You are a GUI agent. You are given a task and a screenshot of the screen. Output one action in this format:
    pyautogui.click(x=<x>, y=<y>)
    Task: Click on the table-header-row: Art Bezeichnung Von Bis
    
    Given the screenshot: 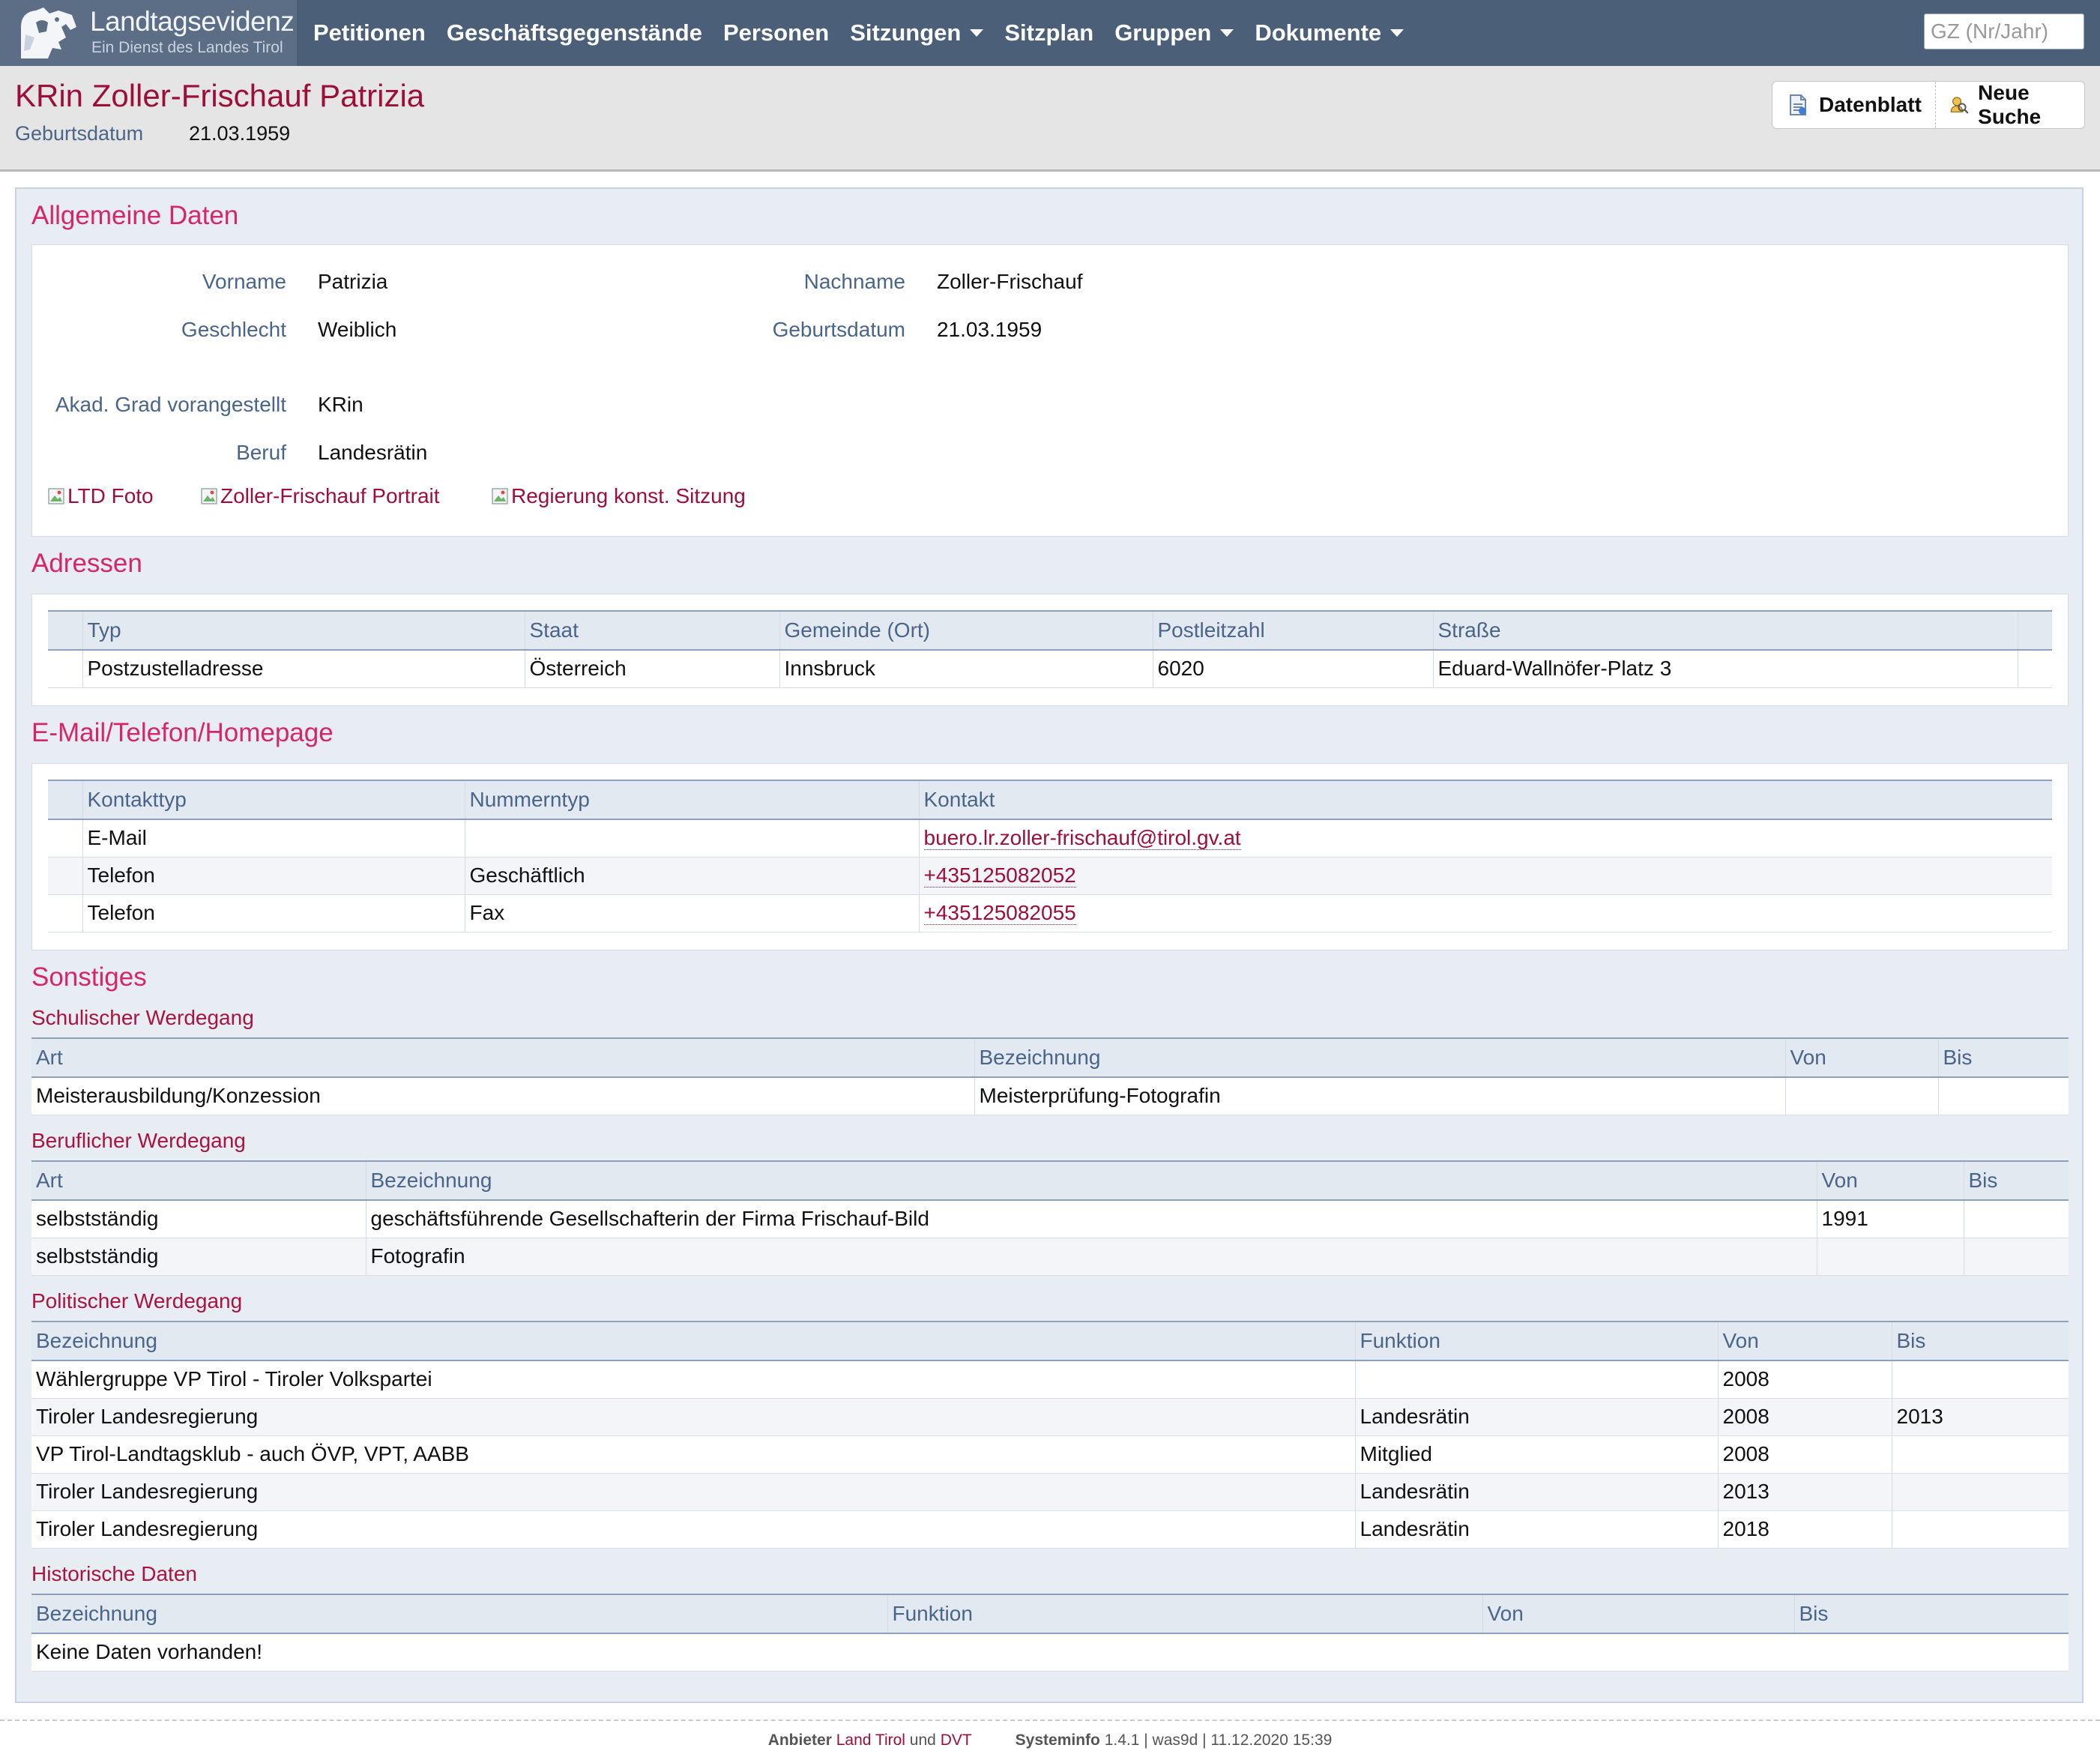 What is the action you would take?
    pyautogui.click(x=1050, y=1057)
    